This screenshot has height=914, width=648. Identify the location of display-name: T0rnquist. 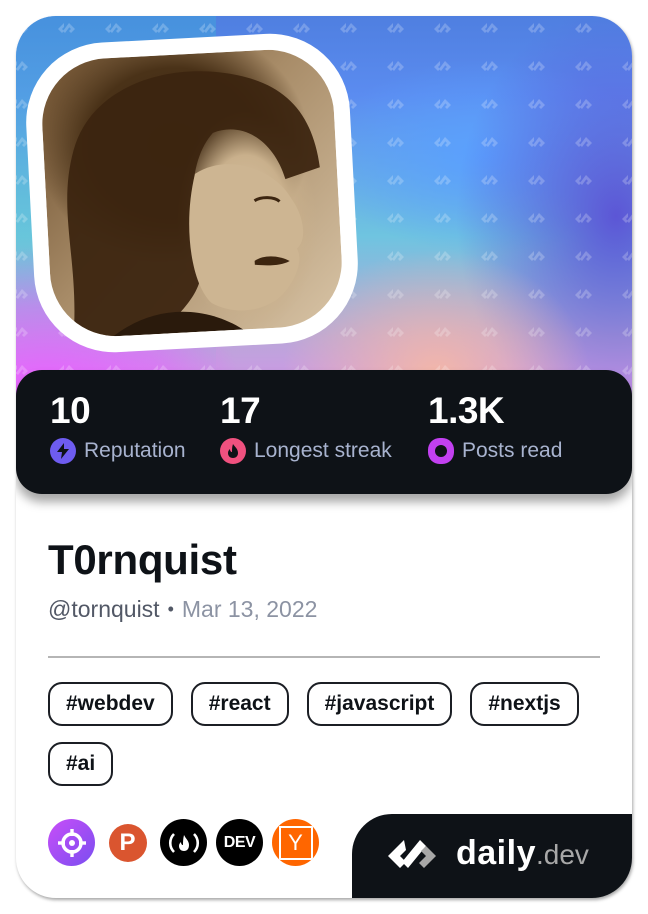
(142, 559).